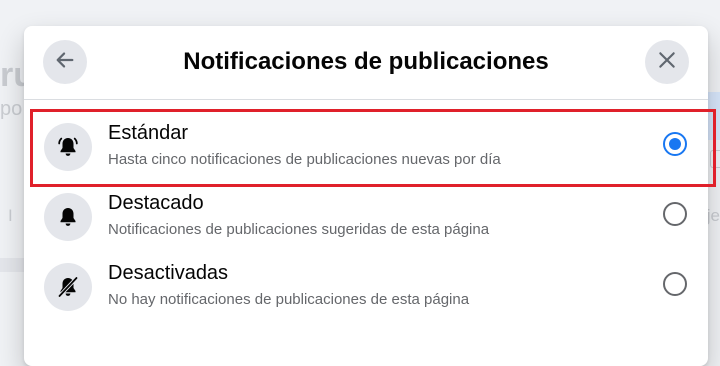  I want to click on bell-off-icon, so click(68, 287).